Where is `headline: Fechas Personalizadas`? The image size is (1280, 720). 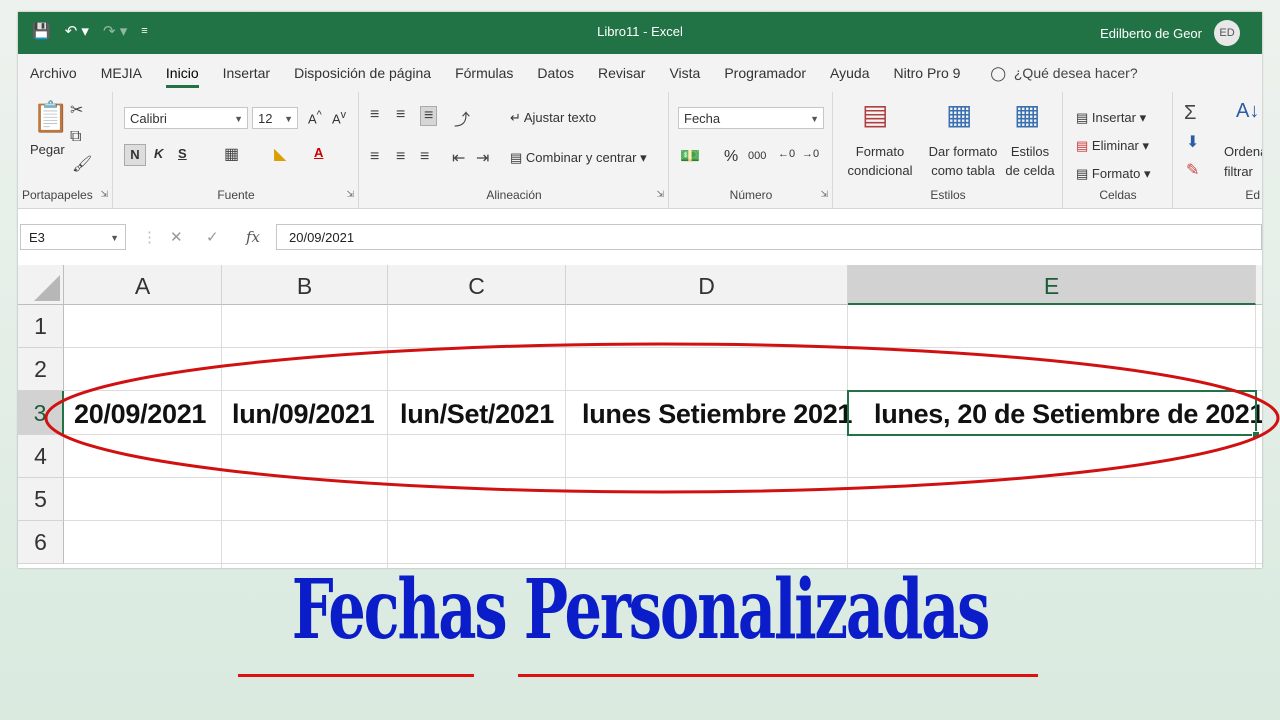 headline: Fechas Personalizadas is located at coordinates (641, 610).